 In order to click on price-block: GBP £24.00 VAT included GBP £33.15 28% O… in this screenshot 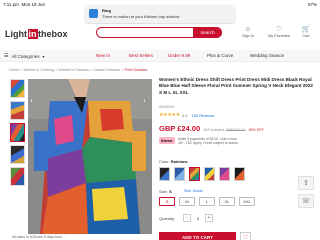, I will do `click(211, 128)`.